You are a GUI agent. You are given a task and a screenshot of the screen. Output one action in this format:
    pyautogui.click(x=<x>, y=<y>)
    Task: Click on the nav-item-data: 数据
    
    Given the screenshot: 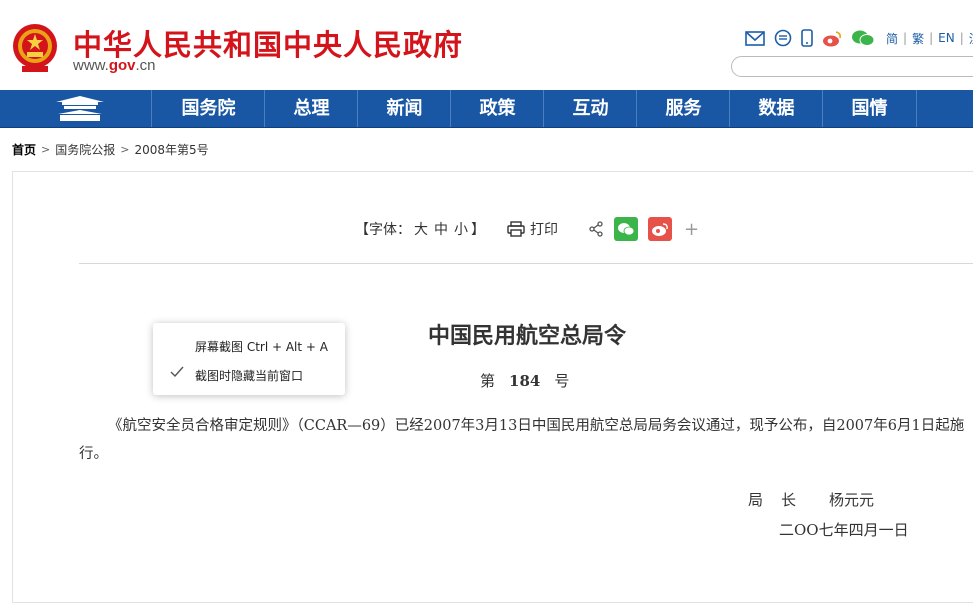 What is the action you would take?
    pyautogui.click(x=776, y=108)
    